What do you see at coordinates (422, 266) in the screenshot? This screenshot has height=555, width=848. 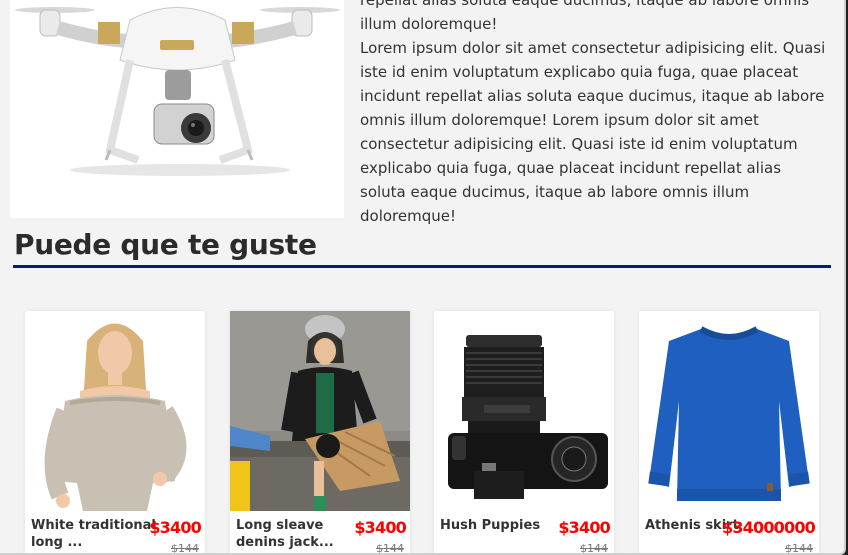 I see `title-divider` at bounding box center [422, 266].